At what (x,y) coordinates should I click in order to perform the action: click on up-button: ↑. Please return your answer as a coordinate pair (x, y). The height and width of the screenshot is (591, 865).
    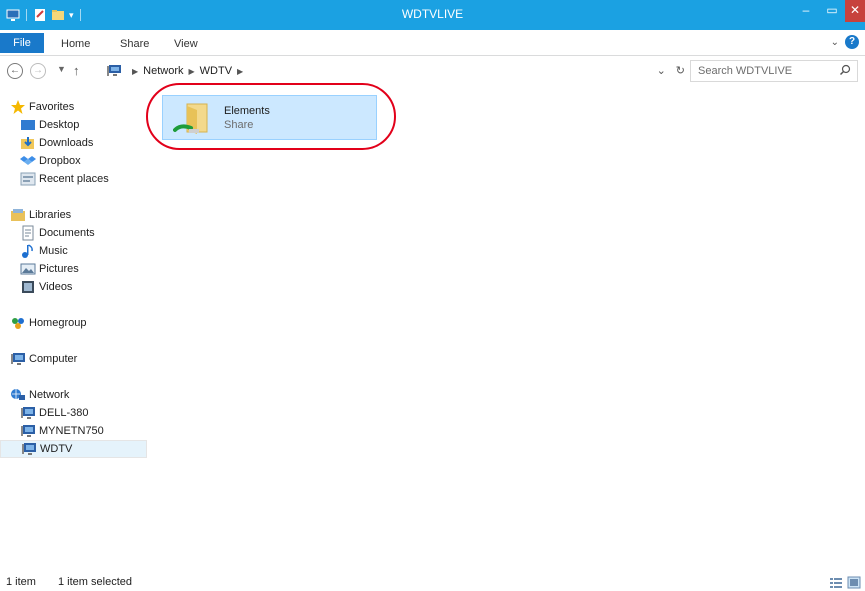
    Looking at the image, I should click on (76, 70).